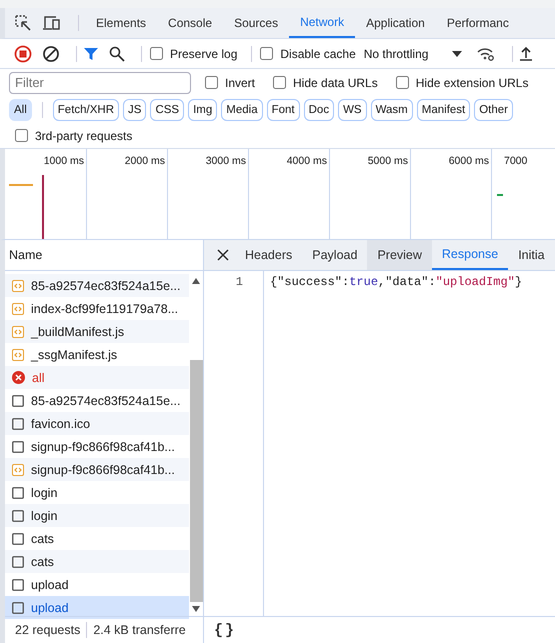 The width and height of the screenshot is (555, 643). Describe the element at coordinates (86, 109) in the screenshot. I see `type-filter-chip: Fetch/XHR` at that location.